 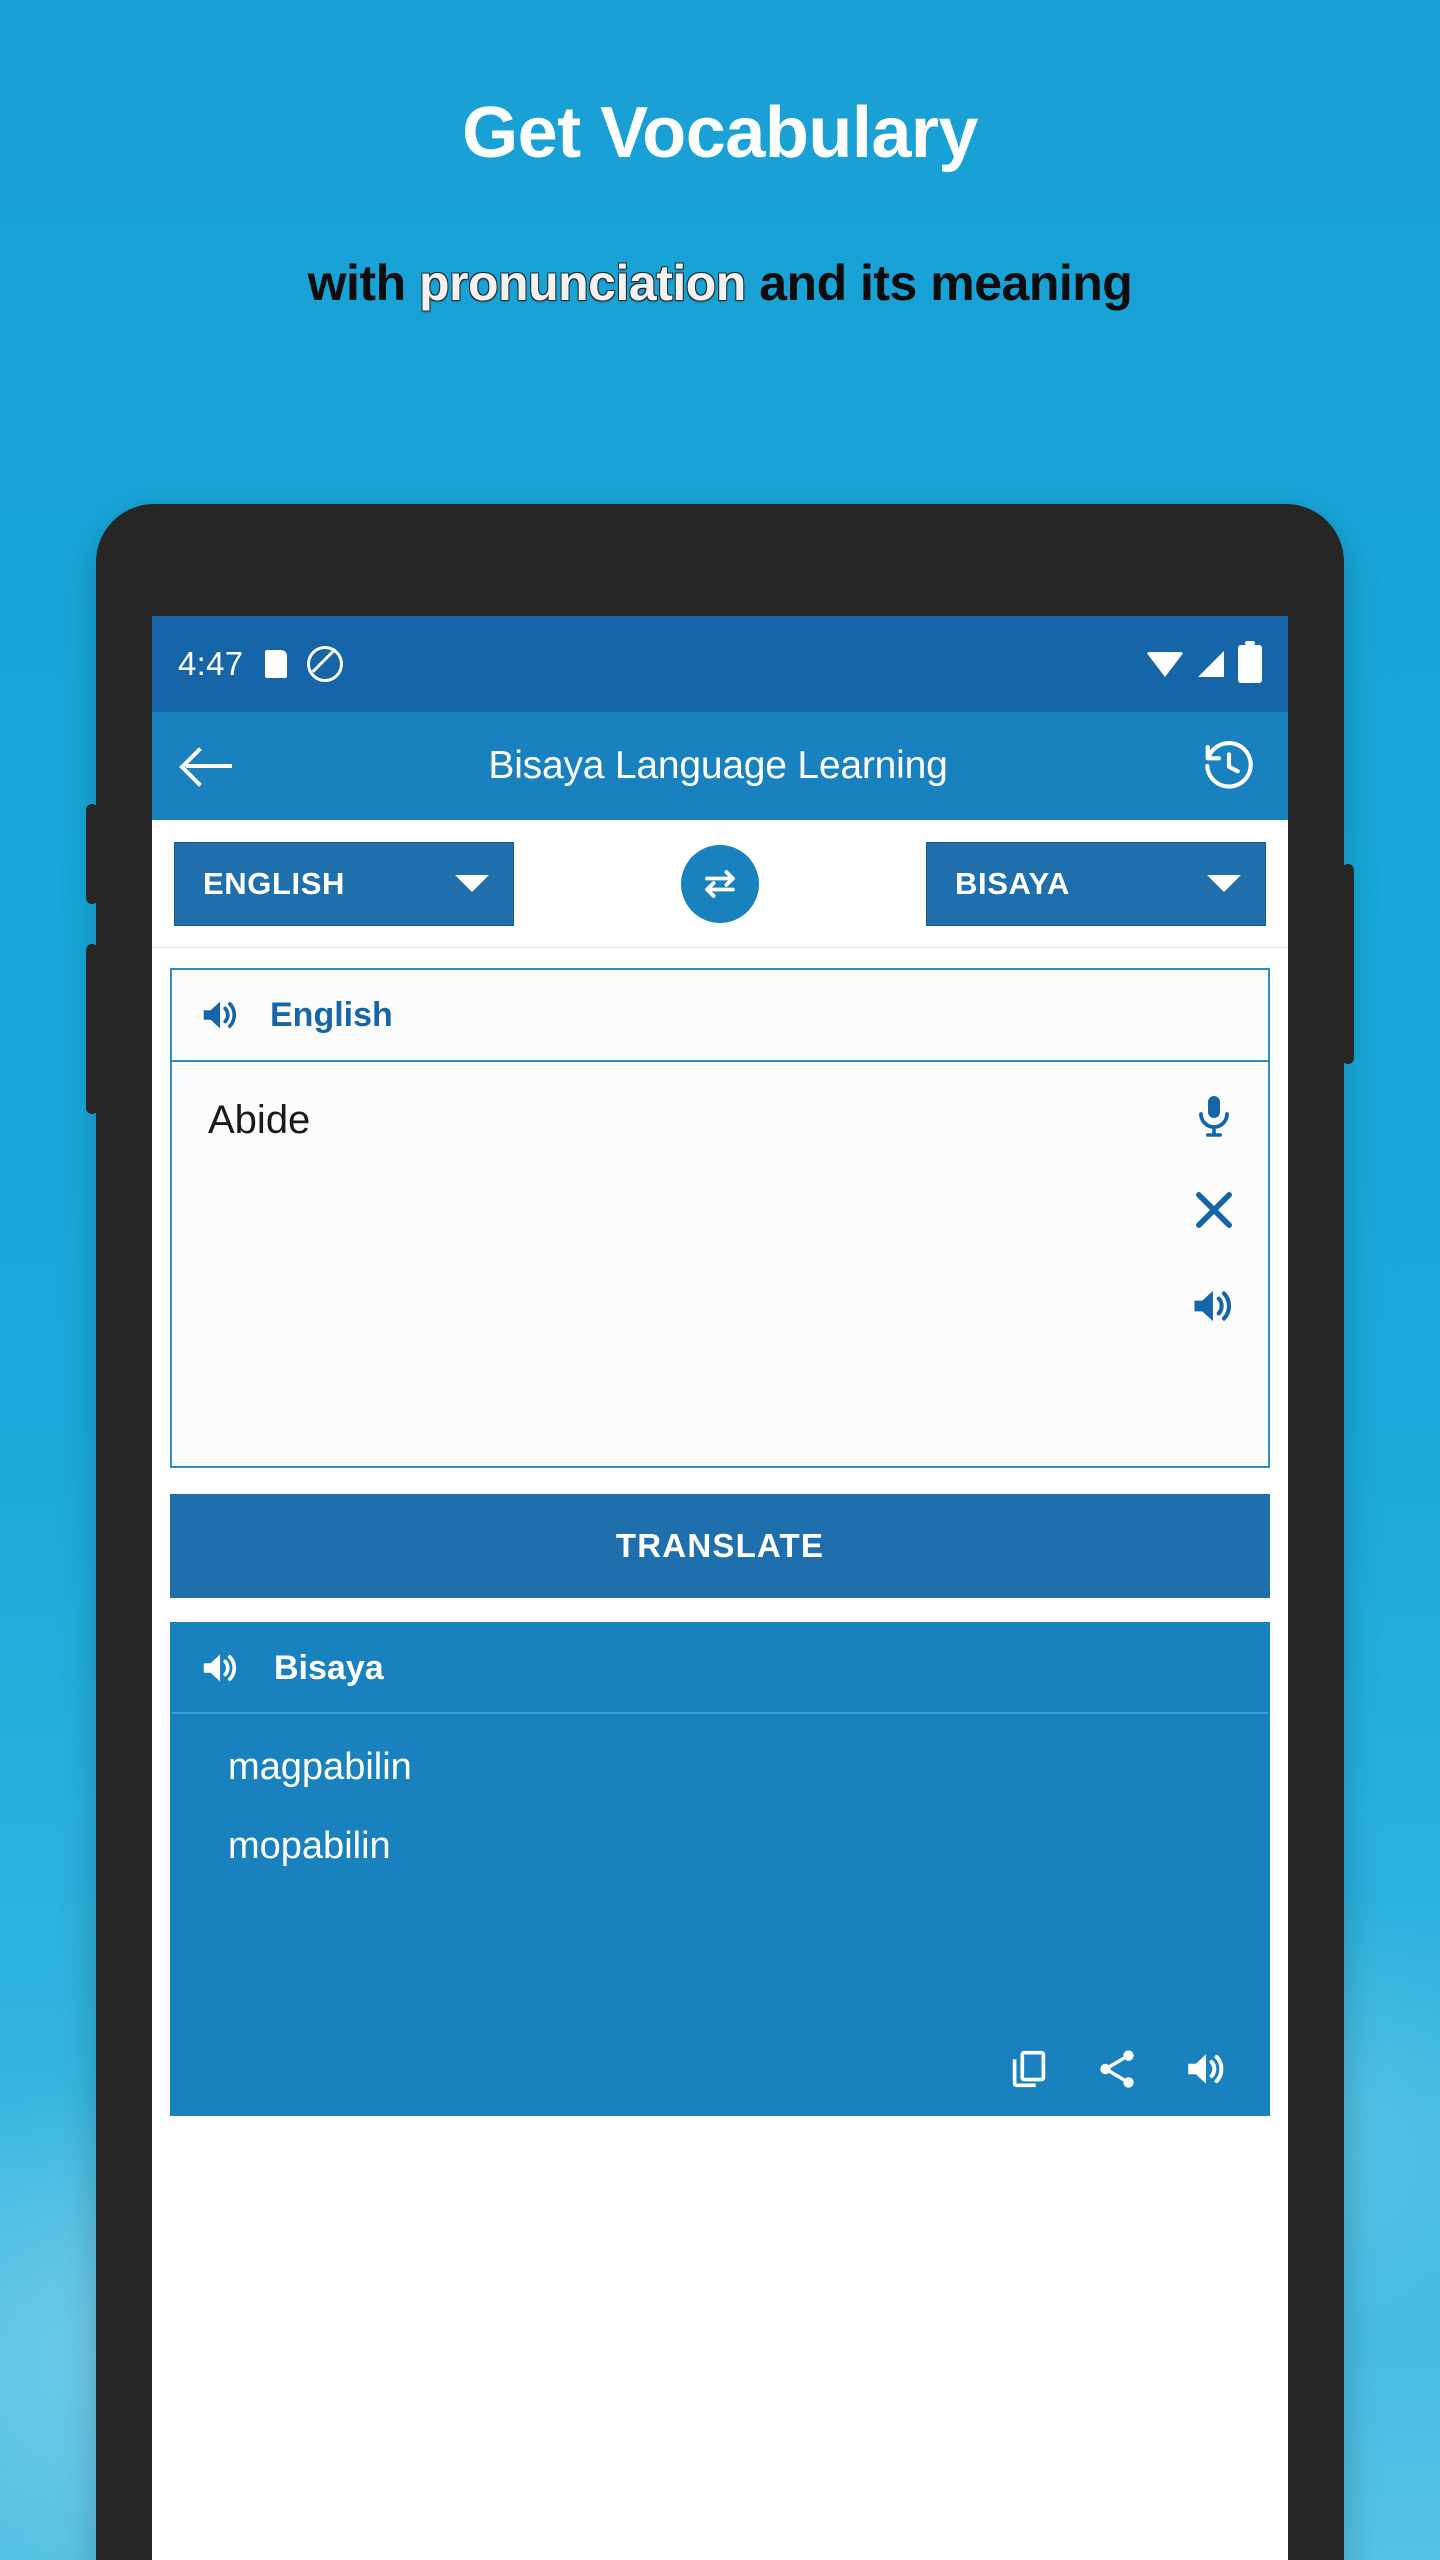 What do you see at coordinates (720, 1669) in the screenshot?
I see `result-card-header: Bisaya` at bounding box center [720, 1669].